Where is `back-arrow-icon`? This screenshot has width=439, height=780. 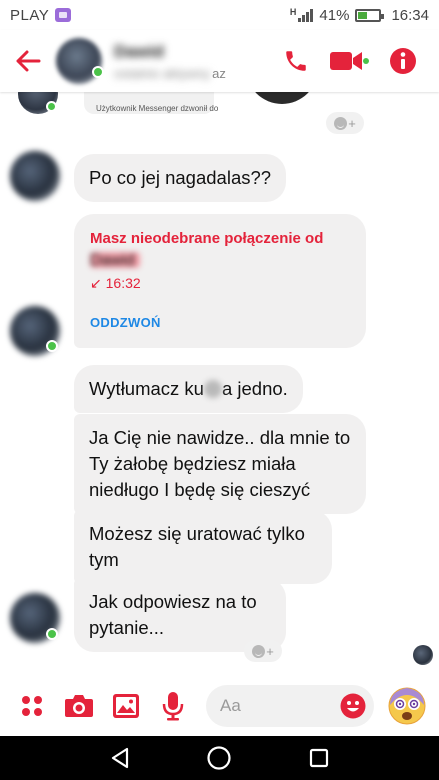 back-arrow-icon is located at coordinates (28, 61).